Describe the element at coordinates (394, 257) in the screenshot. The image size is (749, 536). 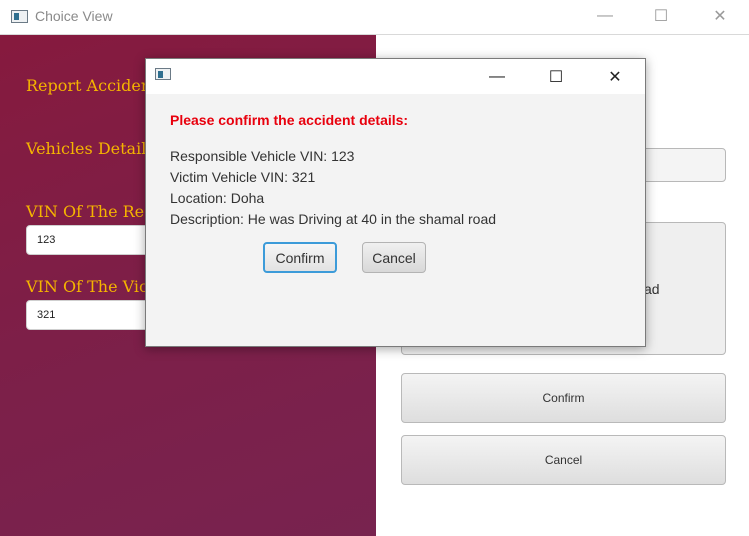
I see `dialog-cancel-button: Cancel` at that location.